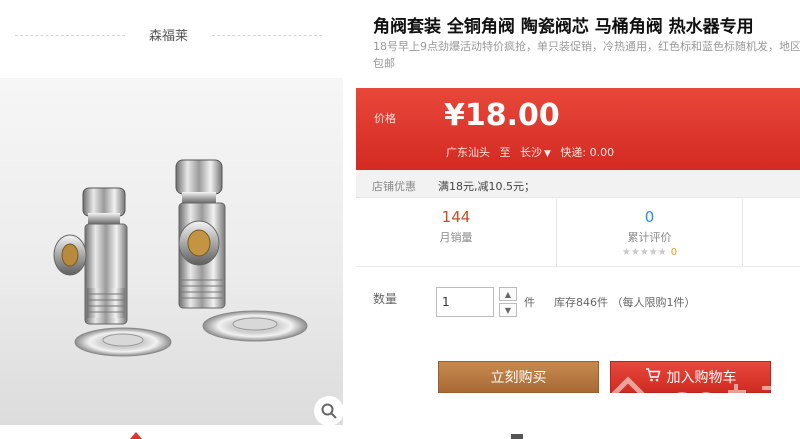  I want to click on buy-now-button: 立刻购买, so click(518, 377).